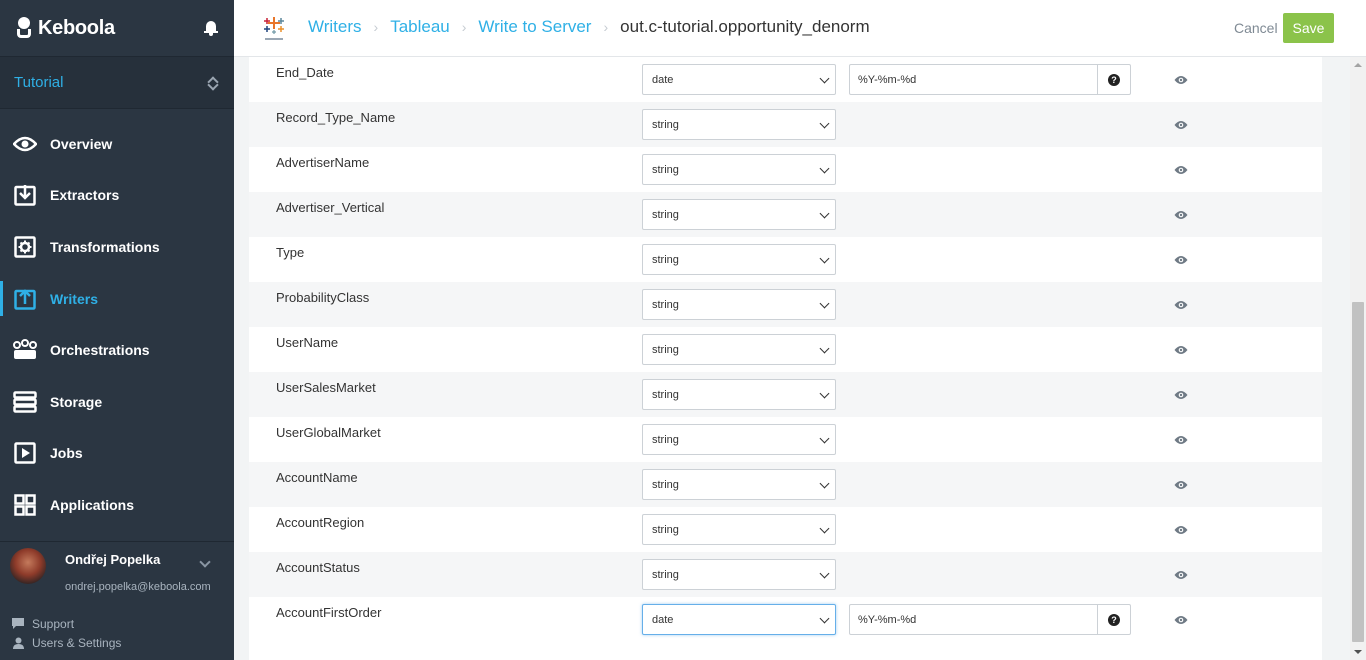 The height and width of the screenshot is (660, 1366). Describe the element at coordinates (745, 26) in the screenshot. I see `page-title: out.c-tutorial.opportunity_denorm` at that location.